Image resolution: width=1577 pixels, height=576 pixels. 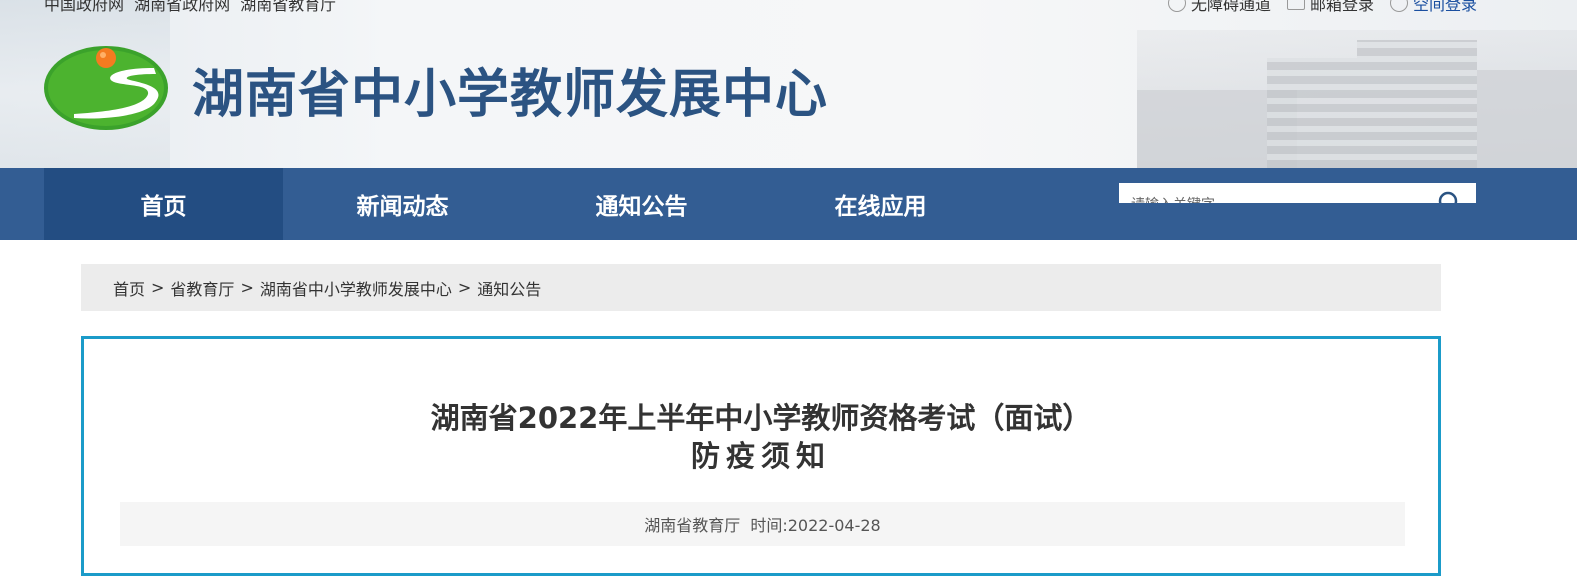 I want to click on mail-icon, so click(x=1295, y=5).